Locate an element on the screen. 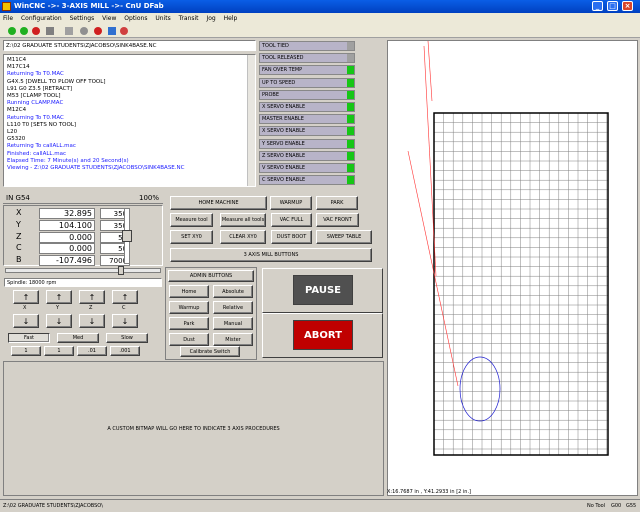 The image size is (640, 512). crosshair-icon is located at coordinates (124, 31).